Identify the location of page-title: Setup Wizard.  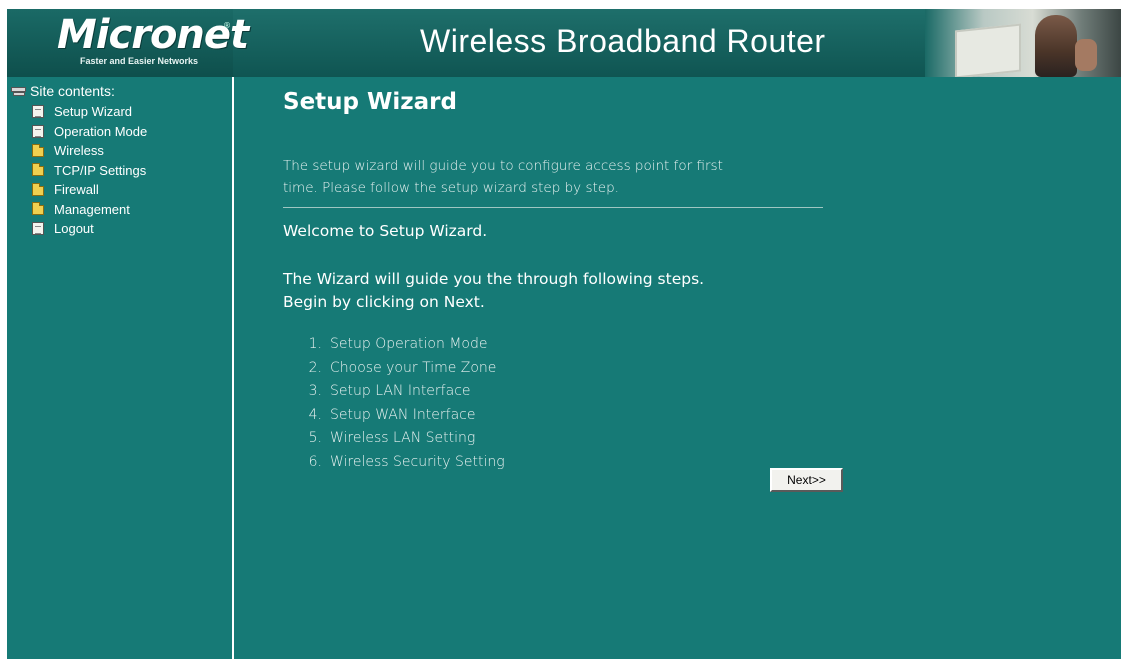
(370, 102).